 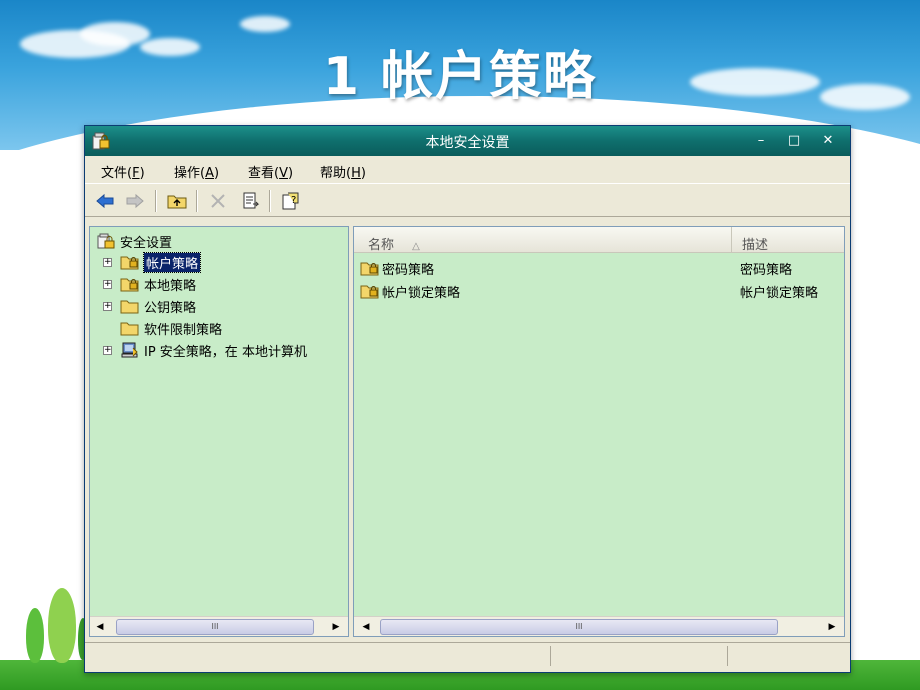 I want to click on title-bar: 本地安全设置 – □ ✕, so click(x=467, y=141).